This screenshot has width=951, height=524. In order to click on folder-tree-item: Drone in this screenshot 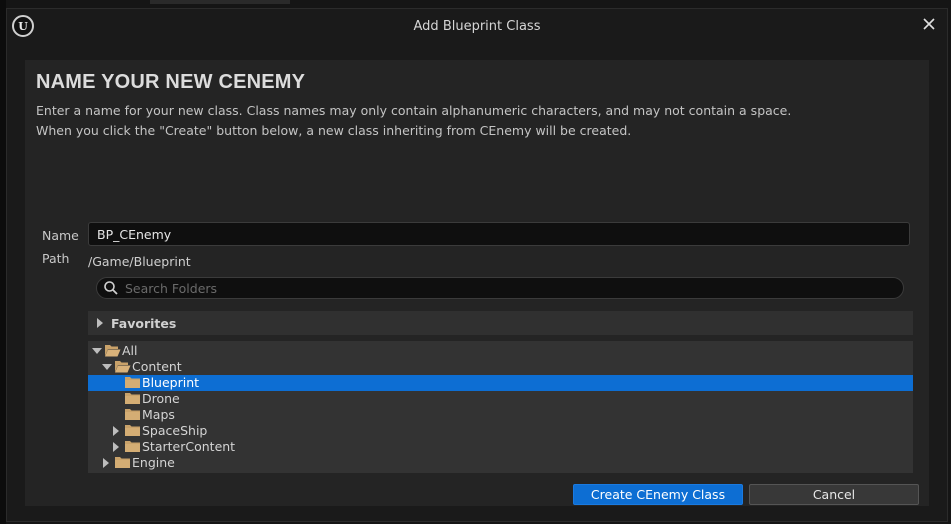, I will do `click(500, 399)`.